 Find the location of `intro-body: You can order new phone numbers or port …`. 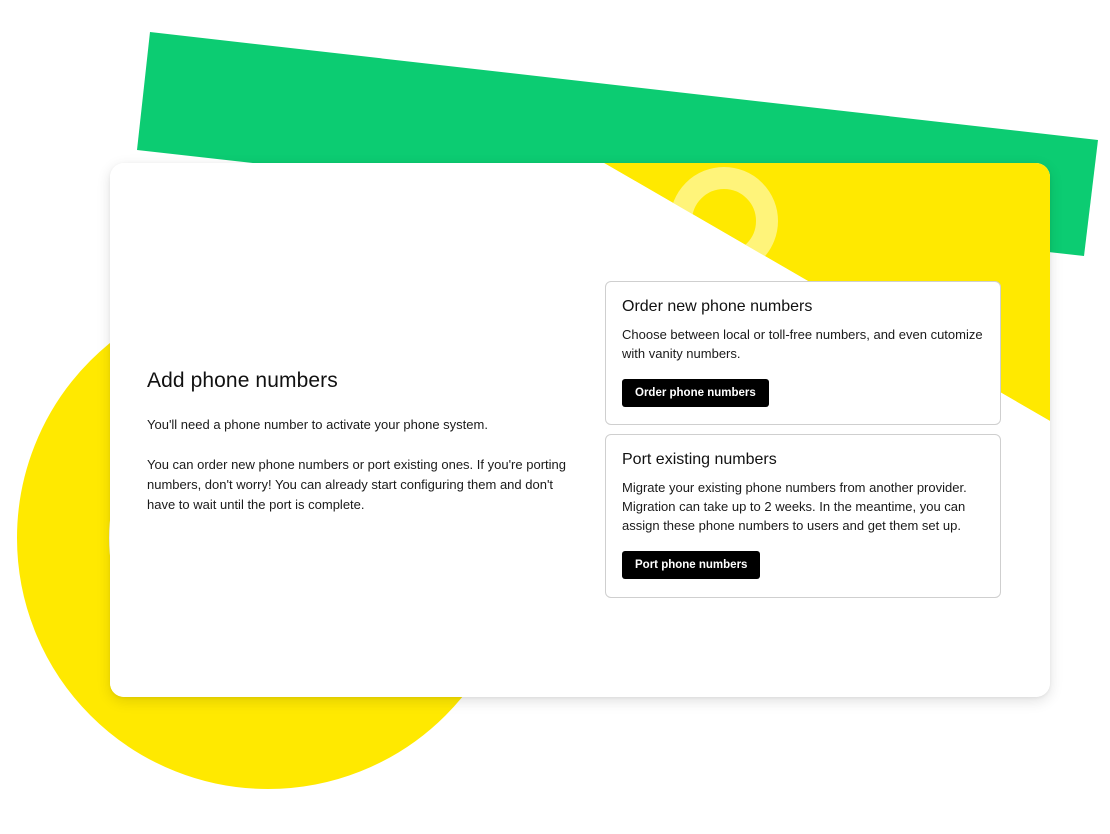

intro-body: You can order new phone numbers or port … is located at coordinates (356, 484).